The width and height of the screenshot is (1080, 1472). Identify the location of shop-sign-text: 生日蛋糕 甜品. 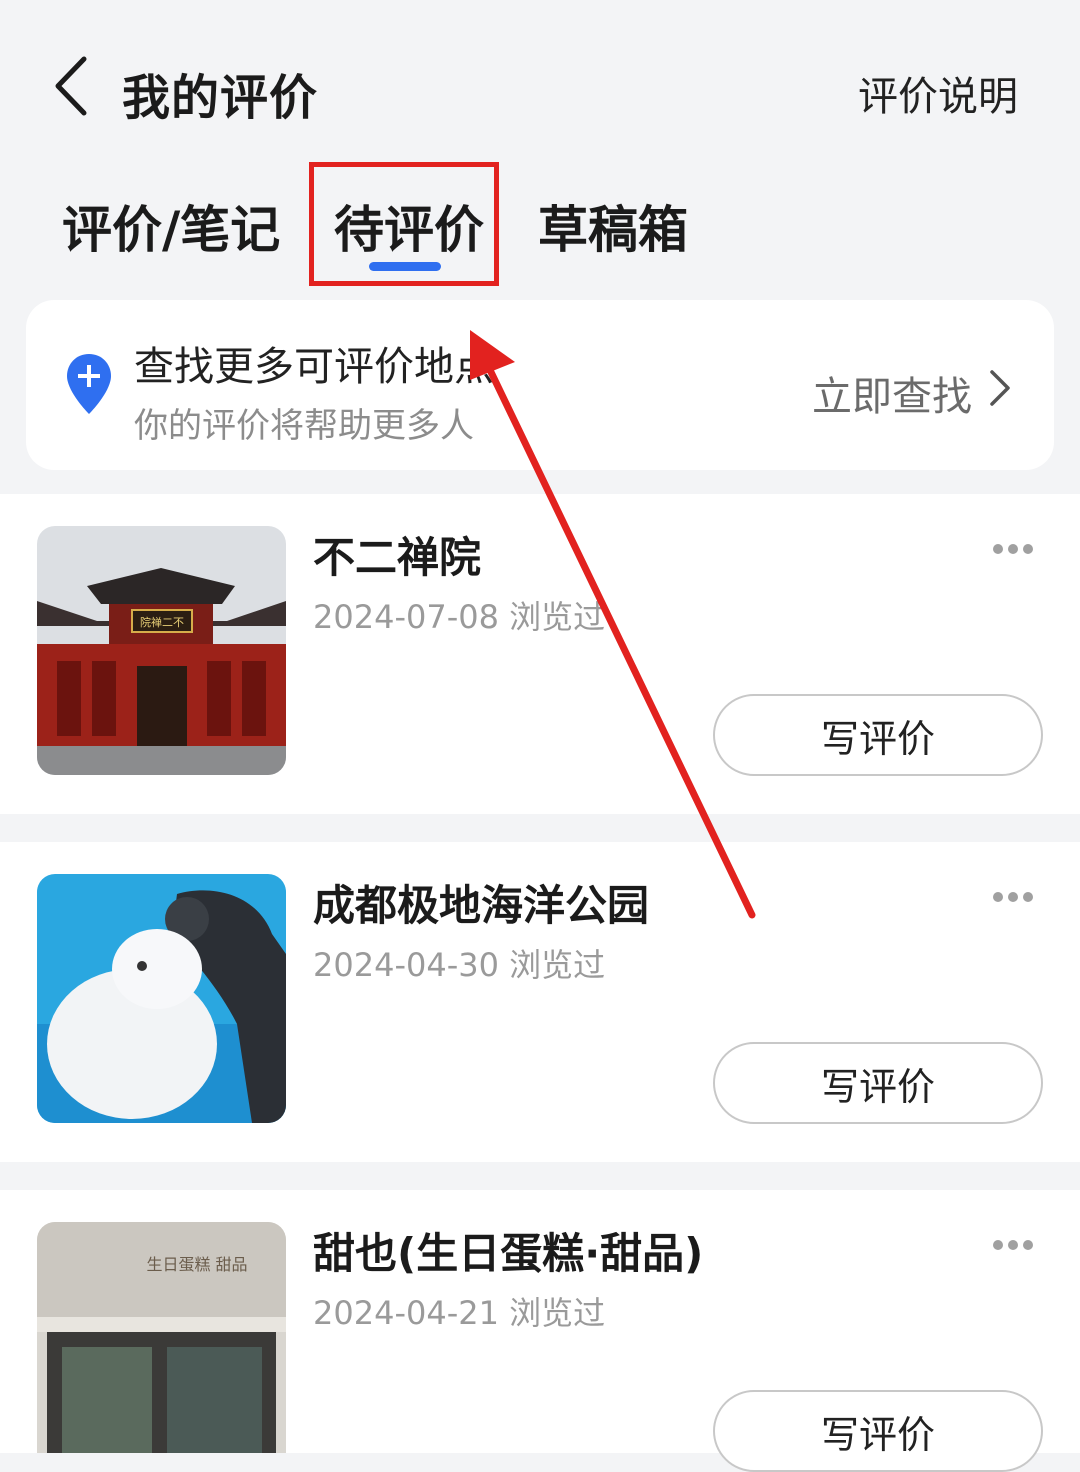
(196, 1264).